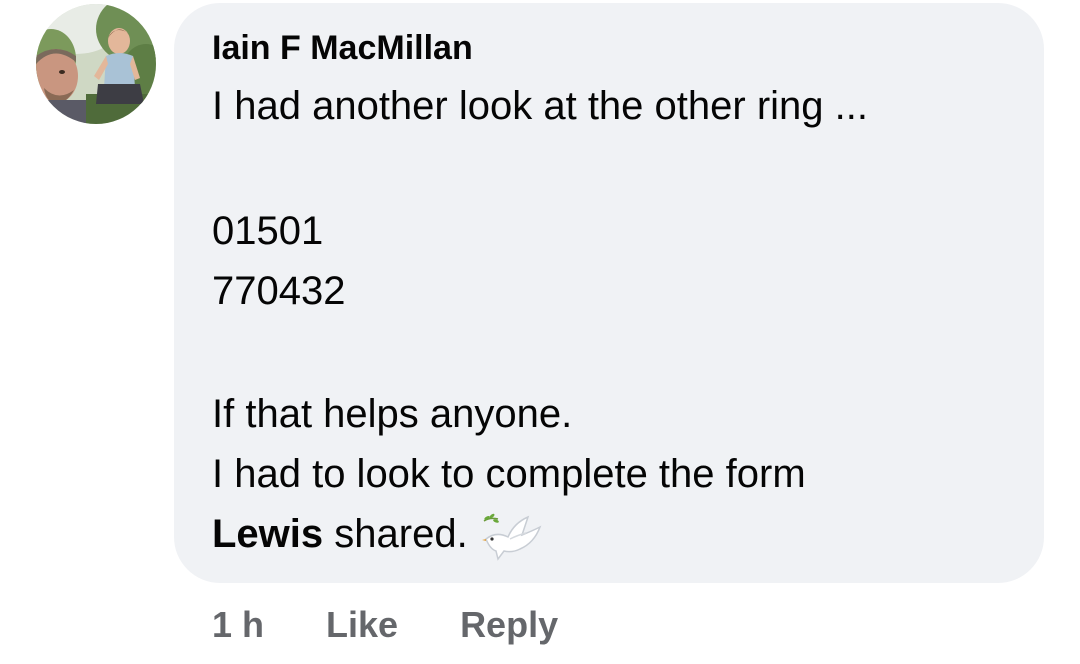  What do you see at coordinates (238, 625) in the screenshot?
I see `comment-timestamp: 1 h` at bounding box center [238, 625].